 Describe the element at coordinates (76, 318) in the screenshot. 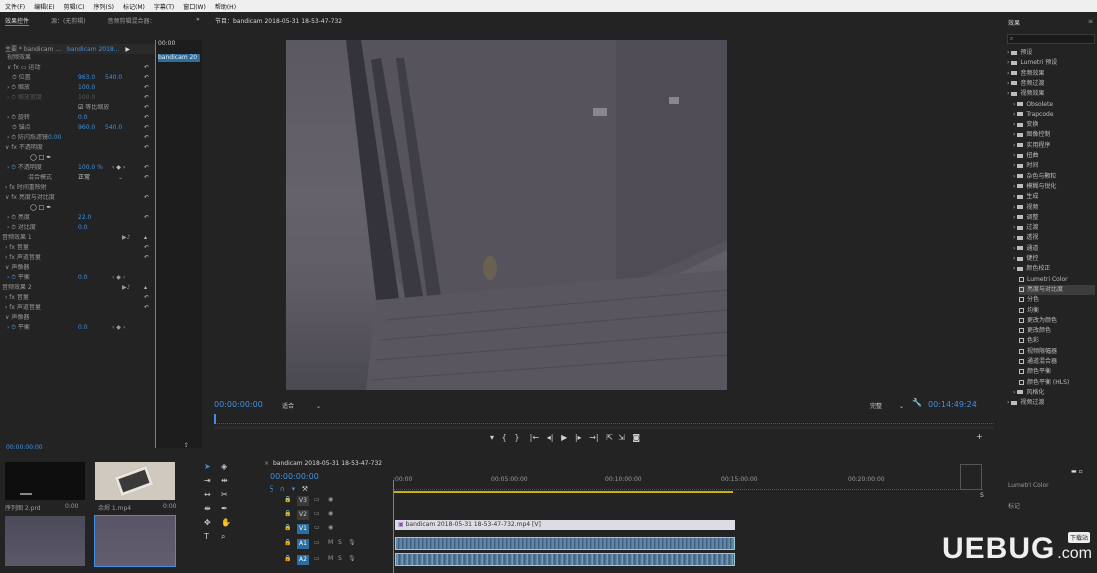

I see `panner2-row: ∨ 声像器` at that location.